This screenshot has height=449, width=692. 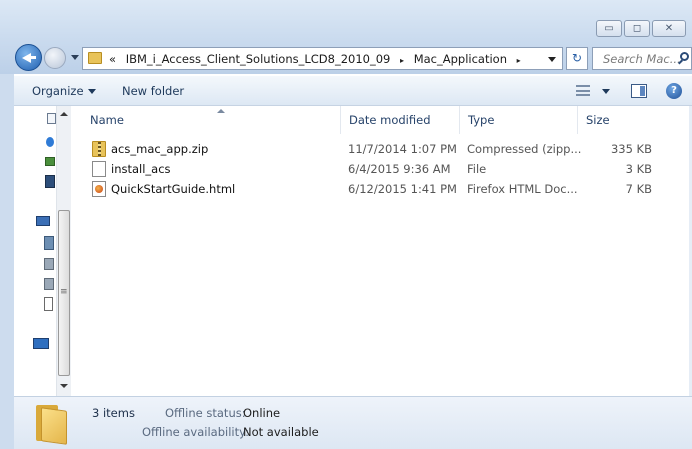 What do you see at coordinates (50, 181) in the screenshot?
I see `videos-icon` at bounding box center [50, 181].